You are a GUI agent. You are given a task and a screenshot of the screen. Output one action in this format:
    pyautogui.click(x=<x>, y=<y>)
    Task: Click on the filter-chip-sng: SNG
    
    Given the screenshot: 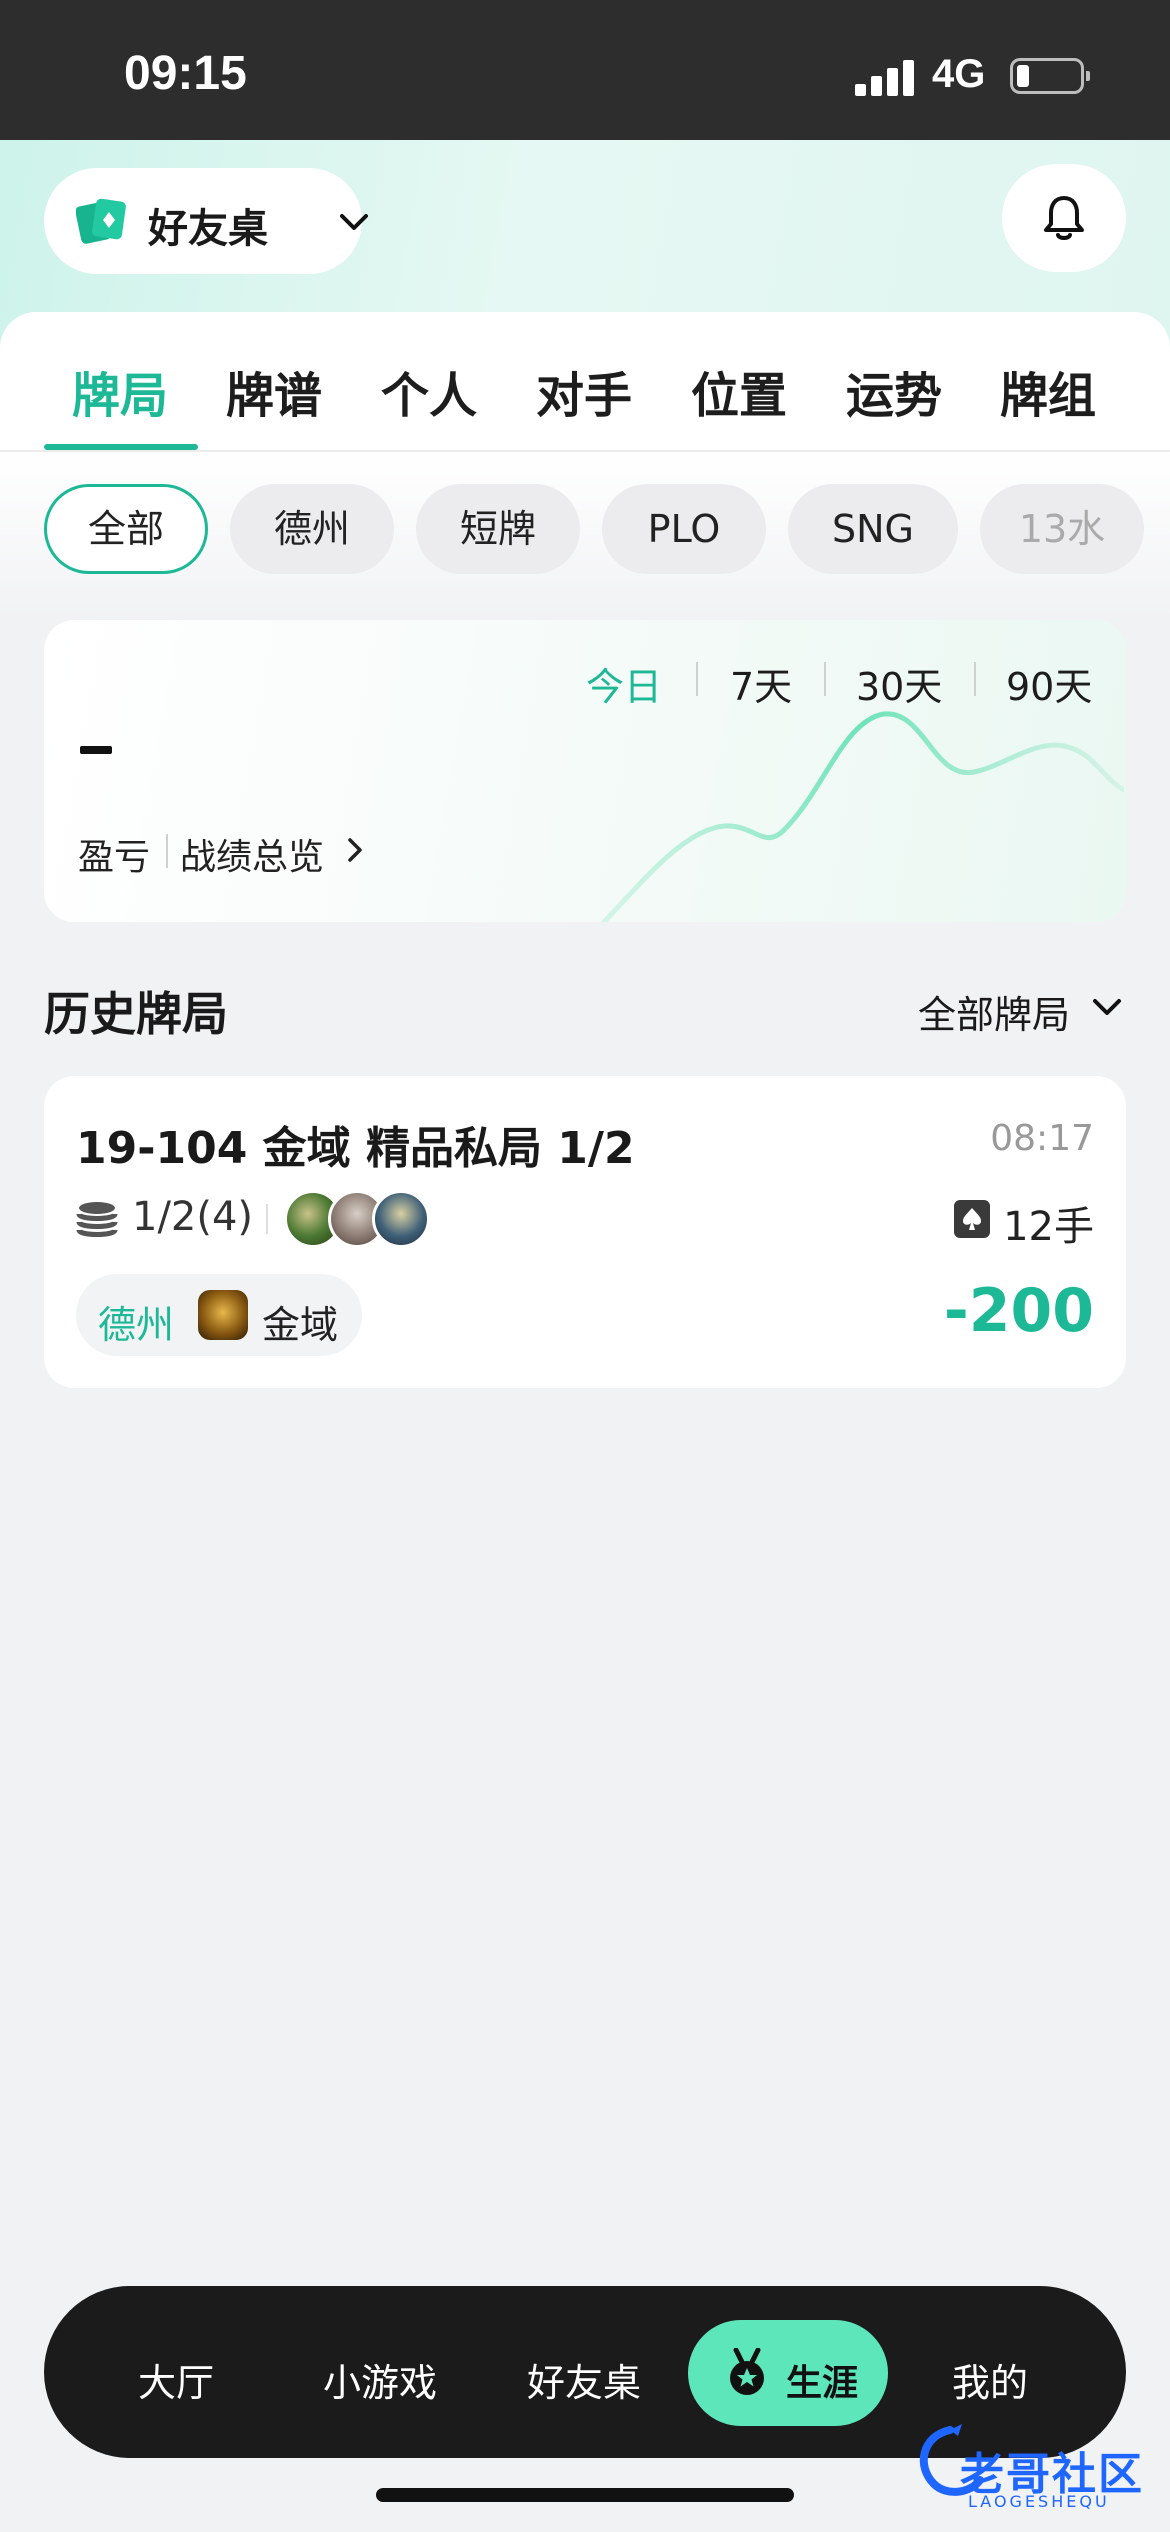 What is the action you would take?
    pyautogui.click(x=873, y=529)
    